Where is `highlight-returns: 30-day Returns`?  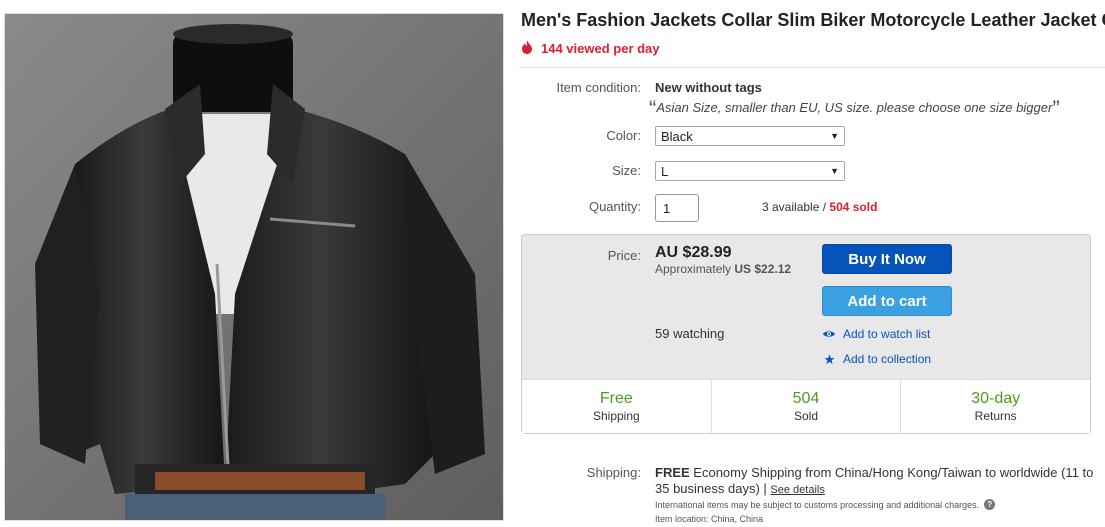
highlight-returns: 30-day Returns is located at coordinates (995, 406).